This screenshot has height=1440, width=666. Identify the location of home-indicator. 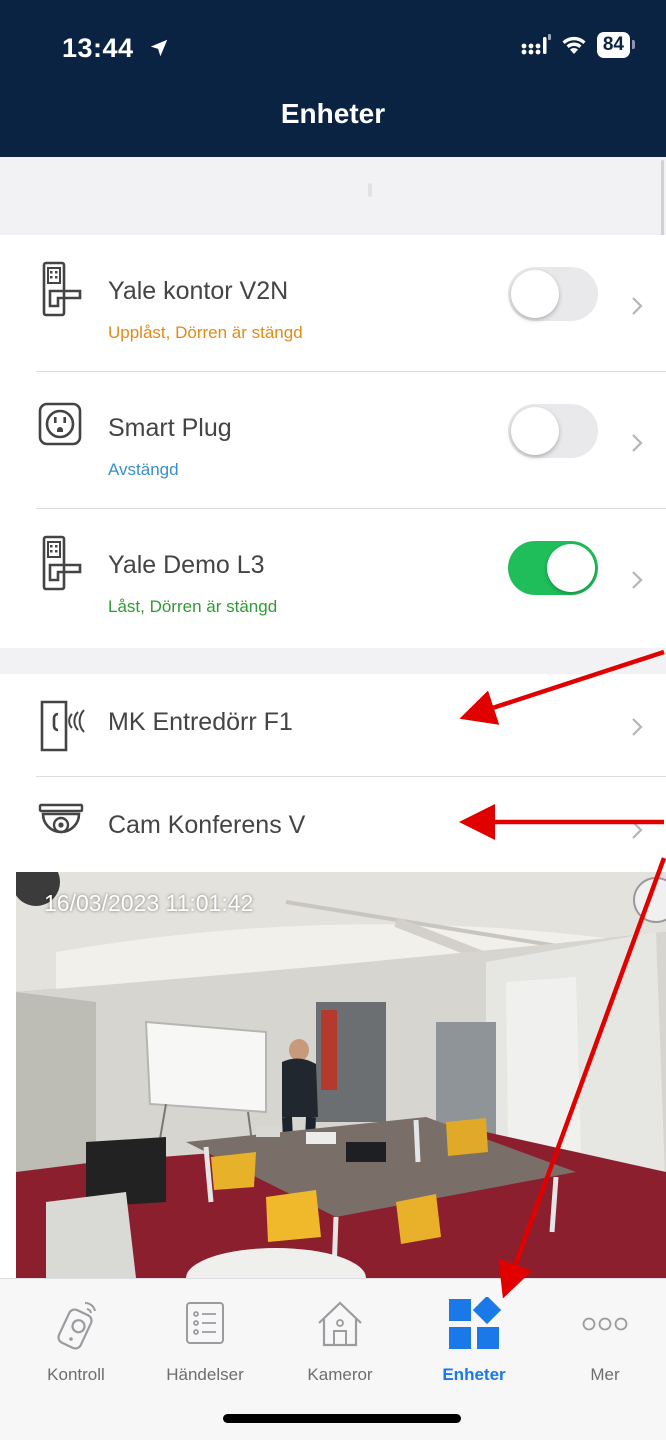
(342, 1418).